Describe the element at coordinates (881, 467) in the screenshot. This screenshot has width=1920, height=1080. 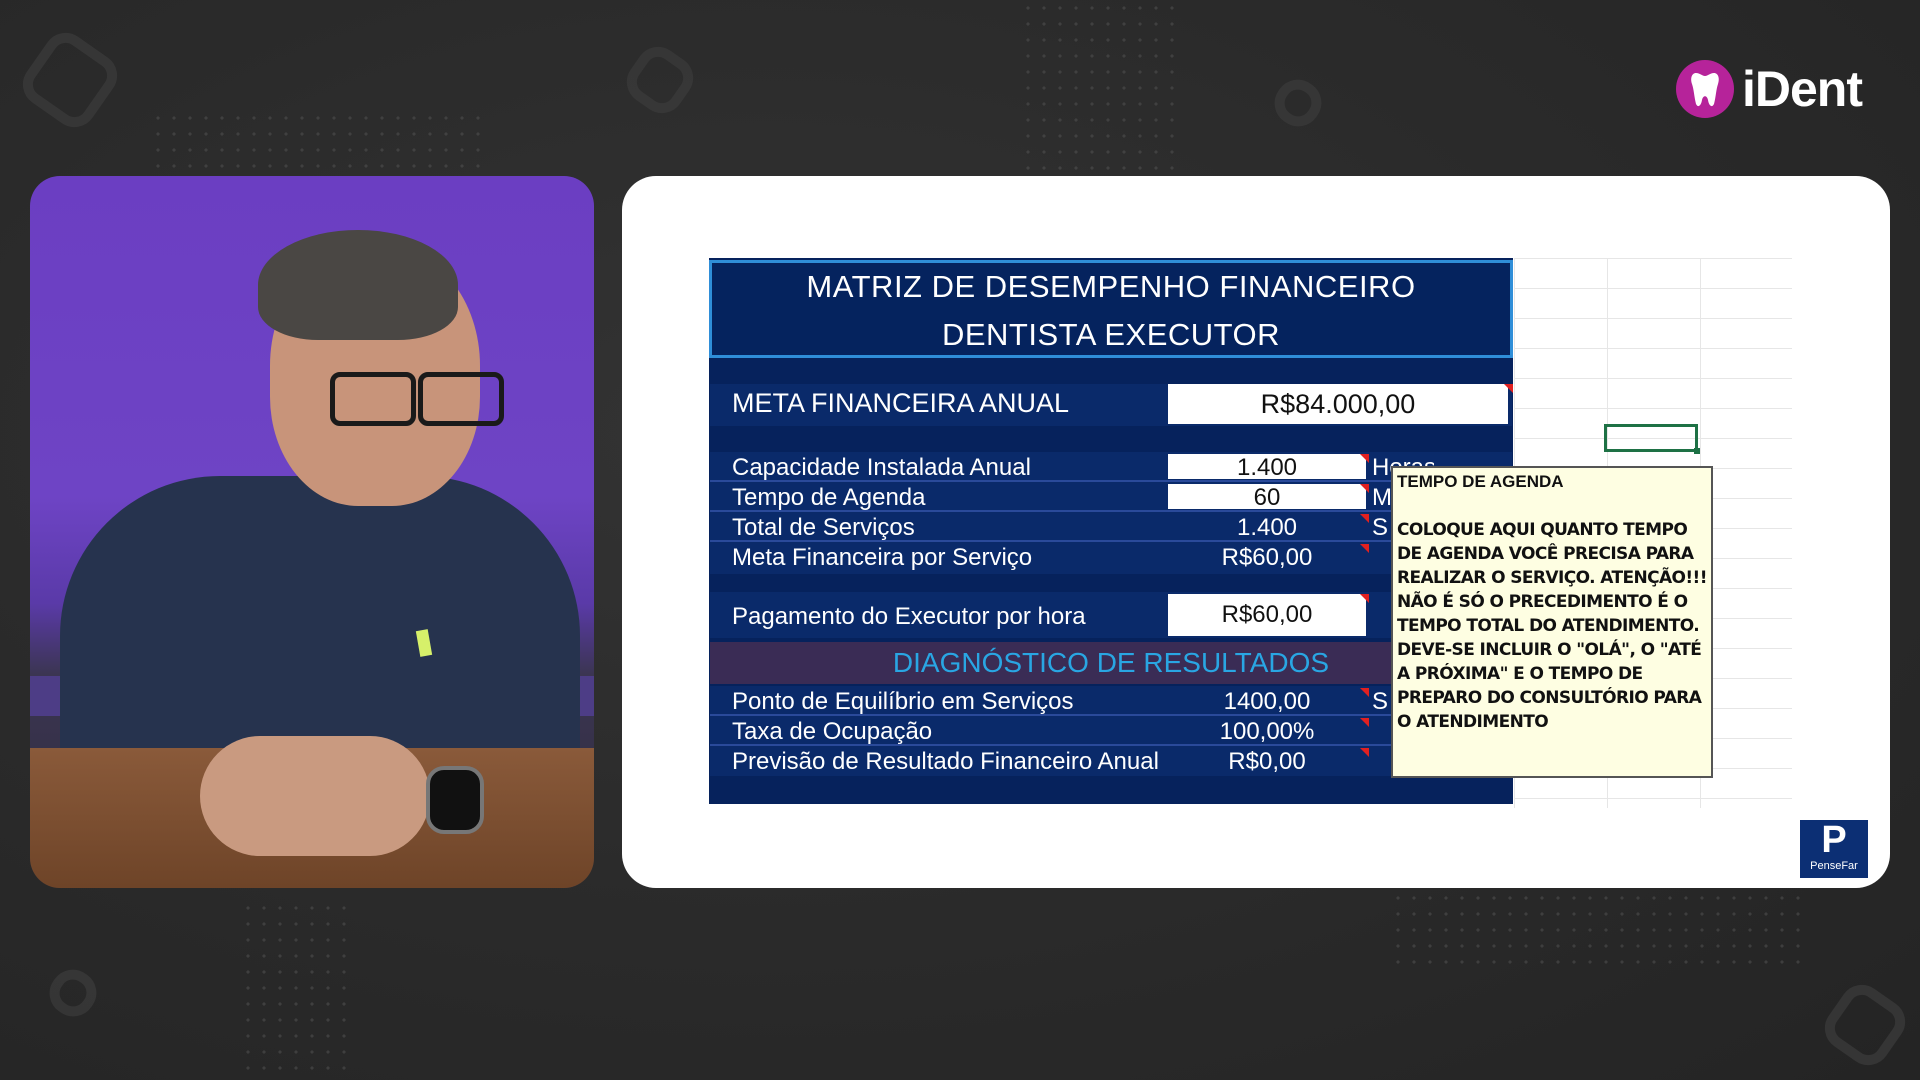
I see `row-capacity-label: Capacidade Instalada Anual` at that location.